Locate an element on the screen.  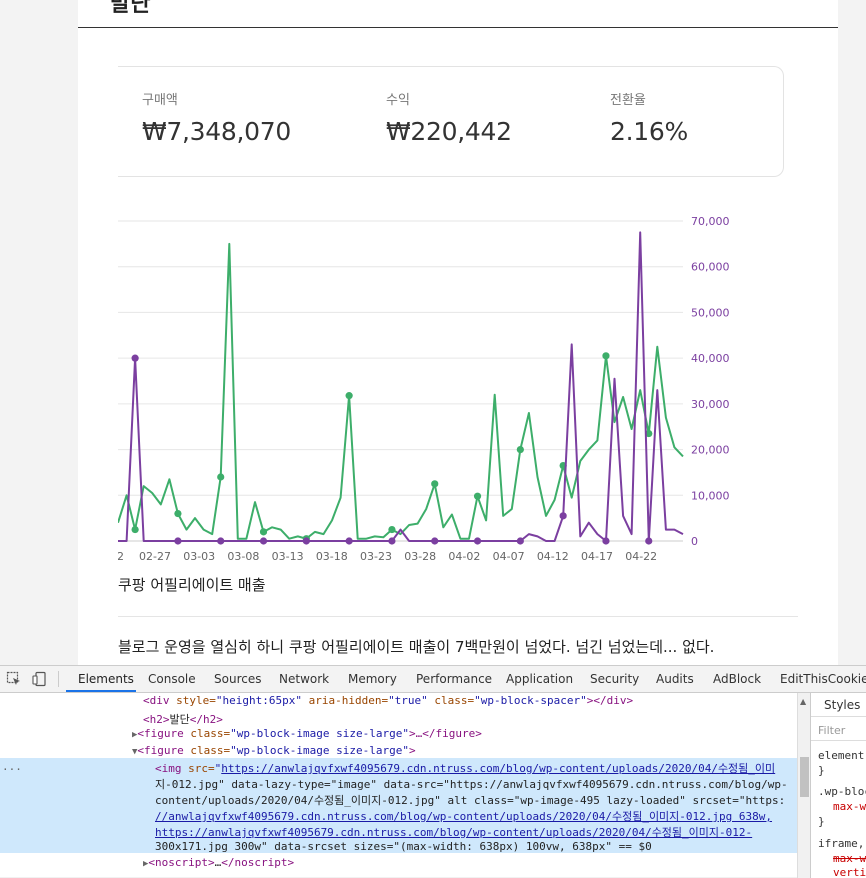
styles-filter-input: Filter is located at coordinates (838, 730).